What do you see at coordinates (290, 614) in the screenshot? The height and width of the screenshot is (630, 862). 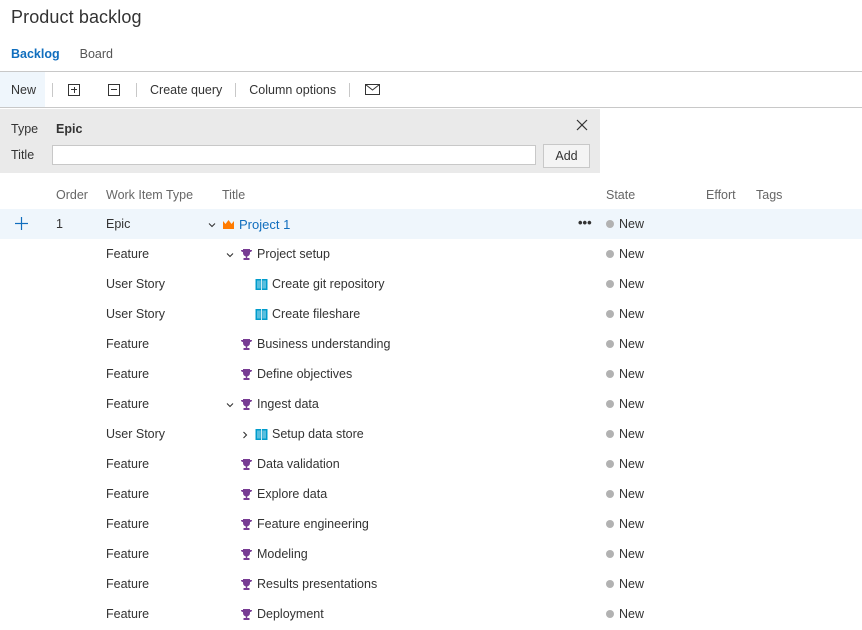 I see `work-item-title-link: Deployment` at bounding box center [290, 614].